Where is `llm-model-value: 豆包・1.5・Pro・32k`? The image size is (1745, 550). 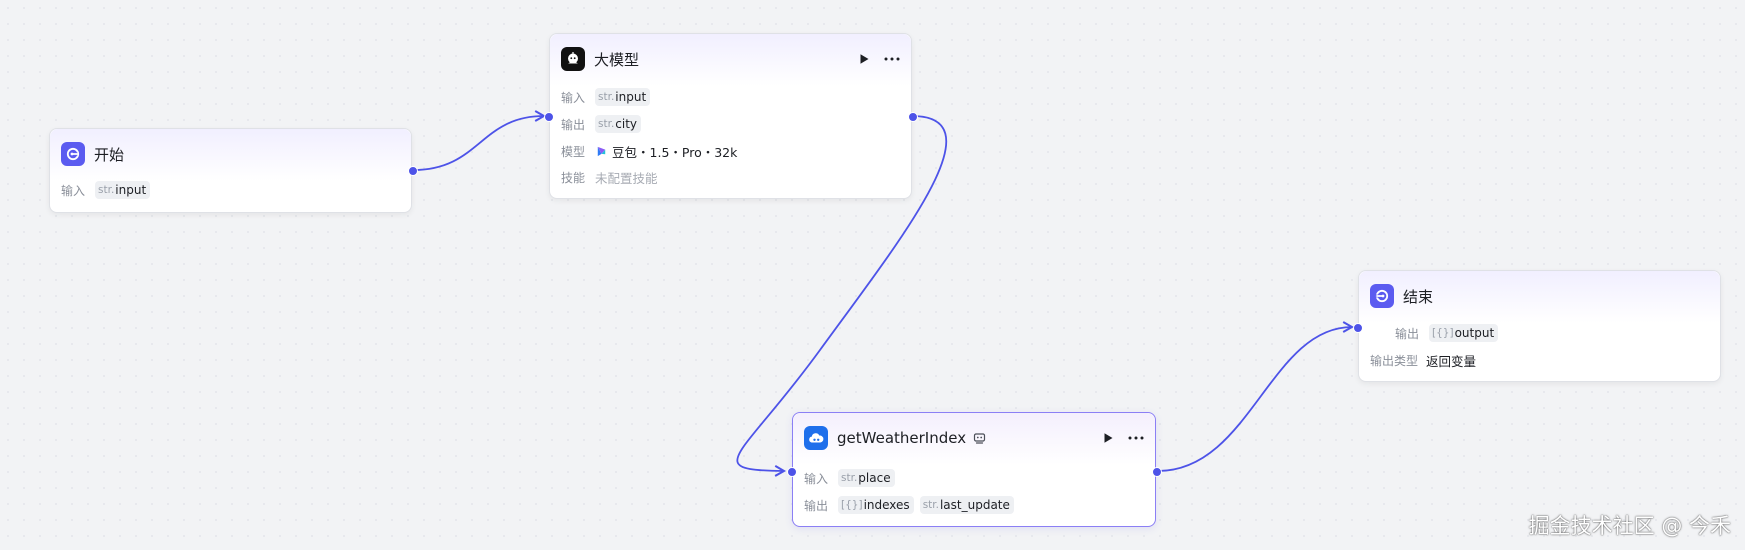
llm-model-value: 豆包・1.5・Pro・32k is located at coordinates (675, 152).